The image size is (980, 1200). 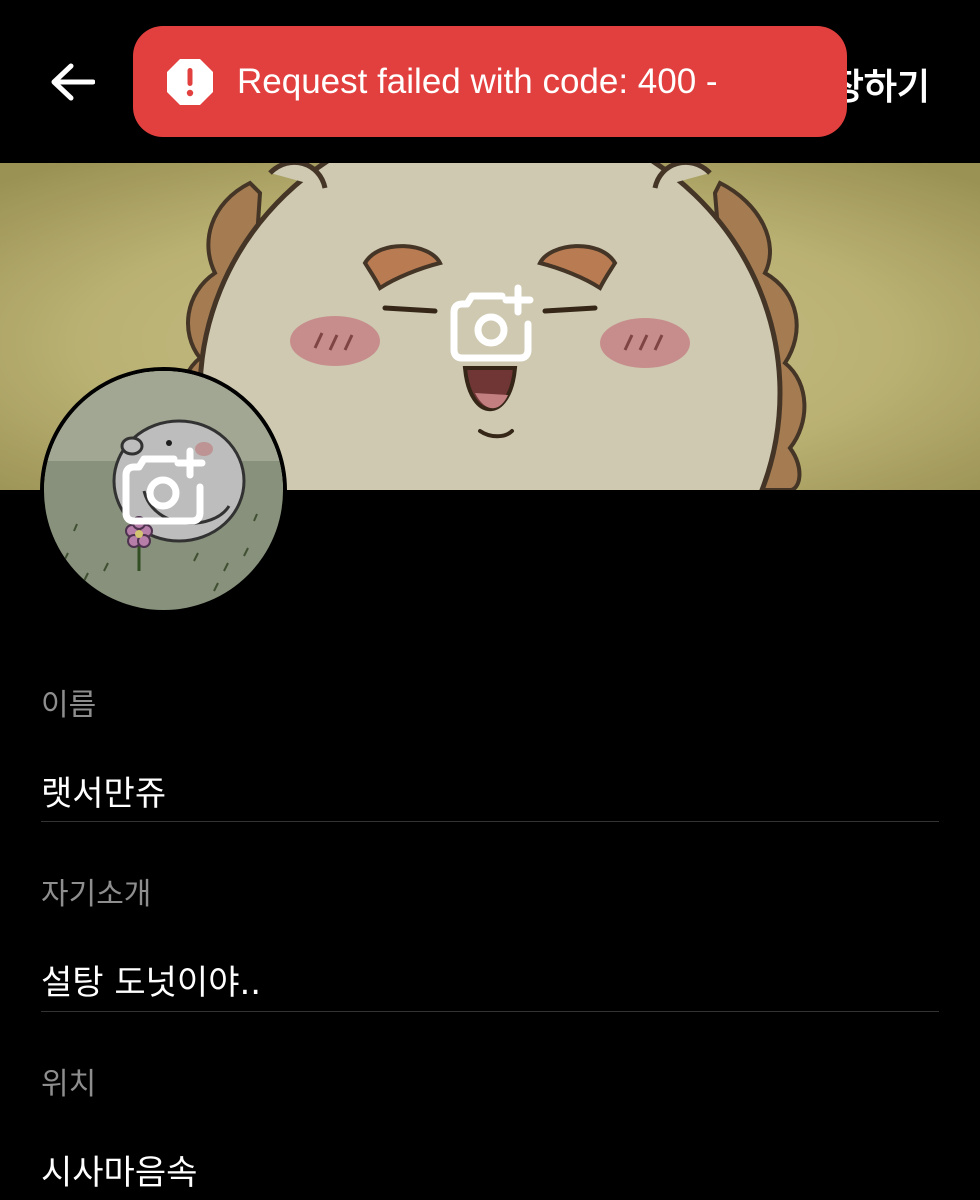 What do you see at coordinates (490, 1126) in the screenshot?
I see `location-field: 위치 시사마음속` at bounding box center [490, 1126].